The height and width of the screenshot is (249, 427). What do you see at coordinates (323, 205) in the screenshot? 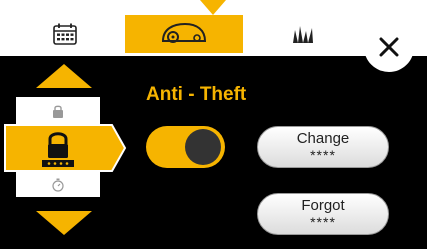
I see `forgot-button-label: Forgot` at bounding box center [323, 205].